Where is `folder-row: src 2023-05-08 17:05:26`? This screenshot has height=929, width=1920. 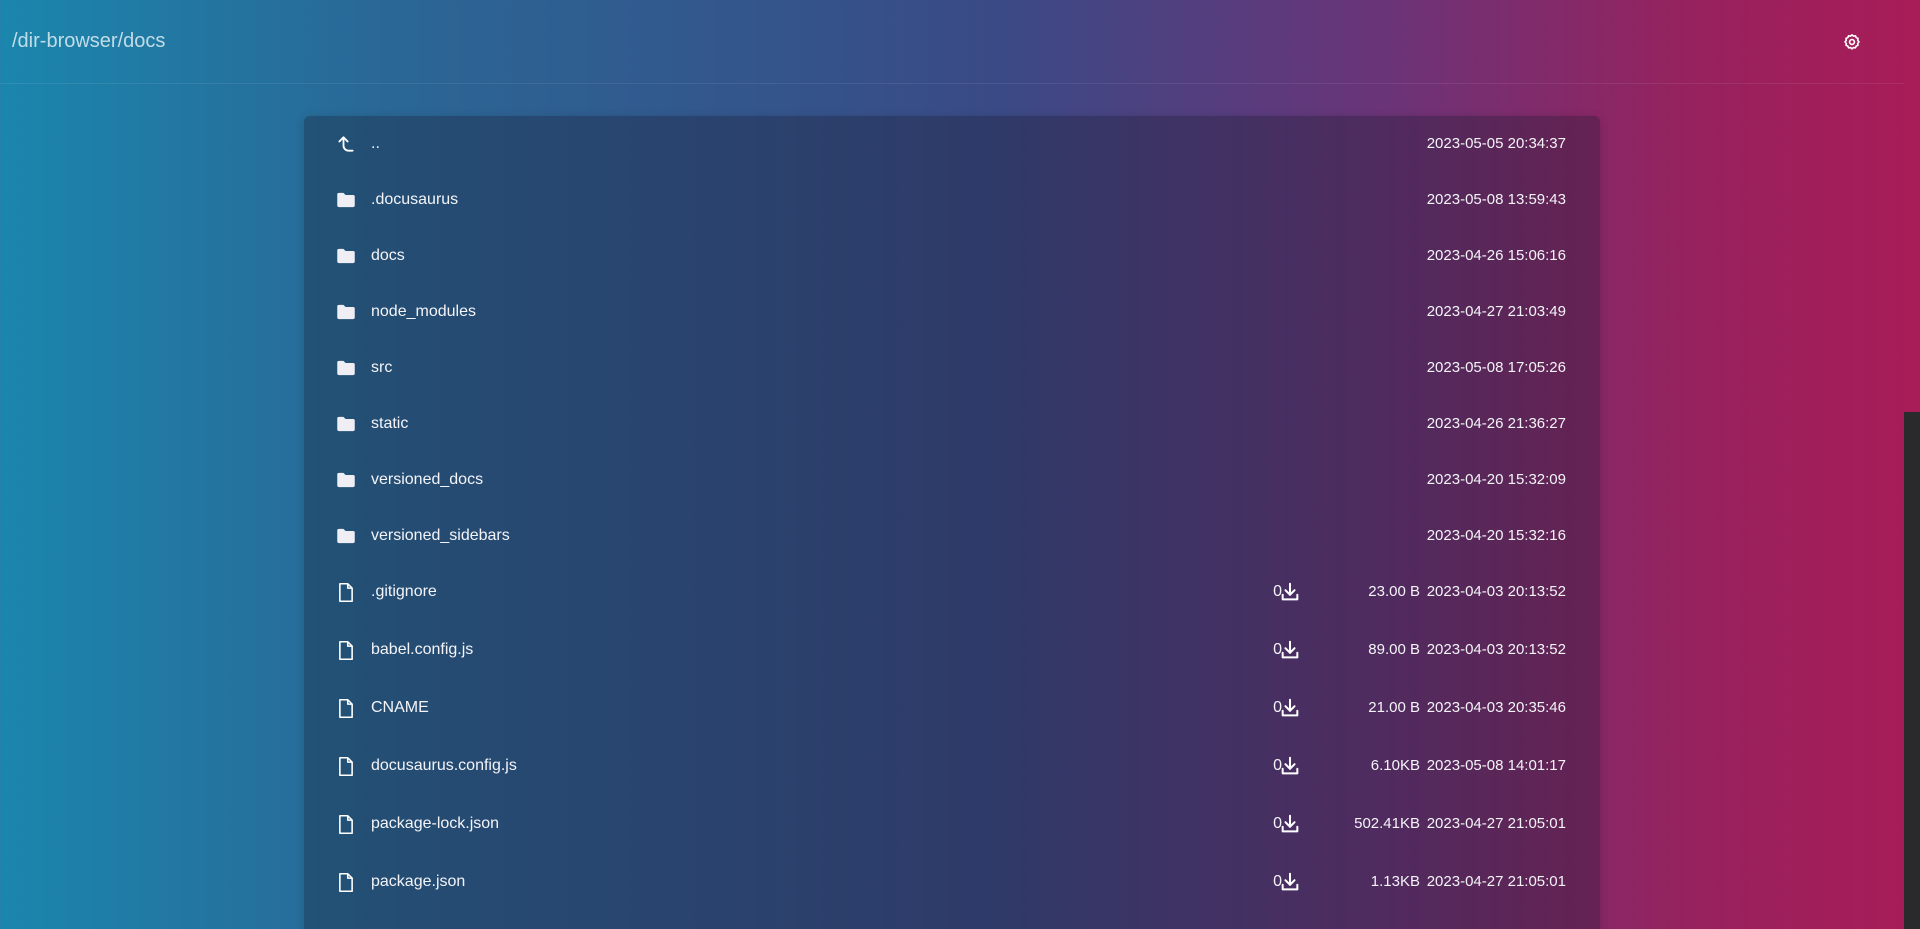
folder-row: src 2023-05-08 17:05:26 is located at coordinates (952, 368).